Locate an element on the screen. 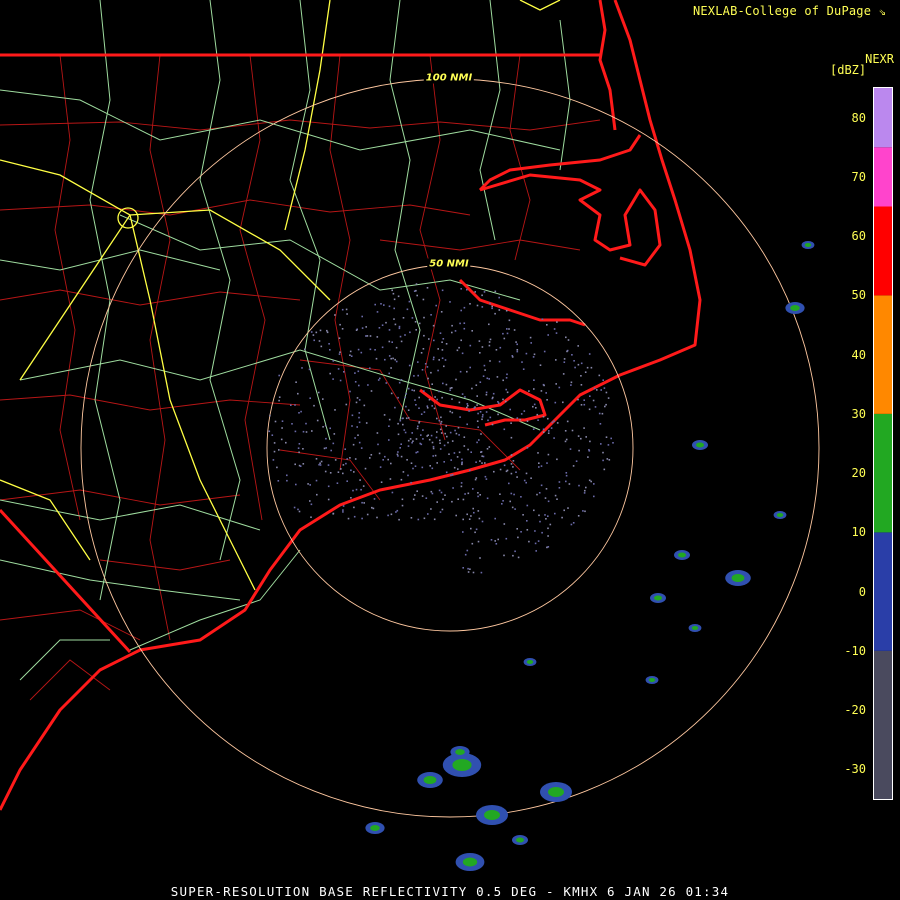 The height and width of the screenshot is (900, 900). dbz-tick-label: 0 is located at coordinates (862, 591).